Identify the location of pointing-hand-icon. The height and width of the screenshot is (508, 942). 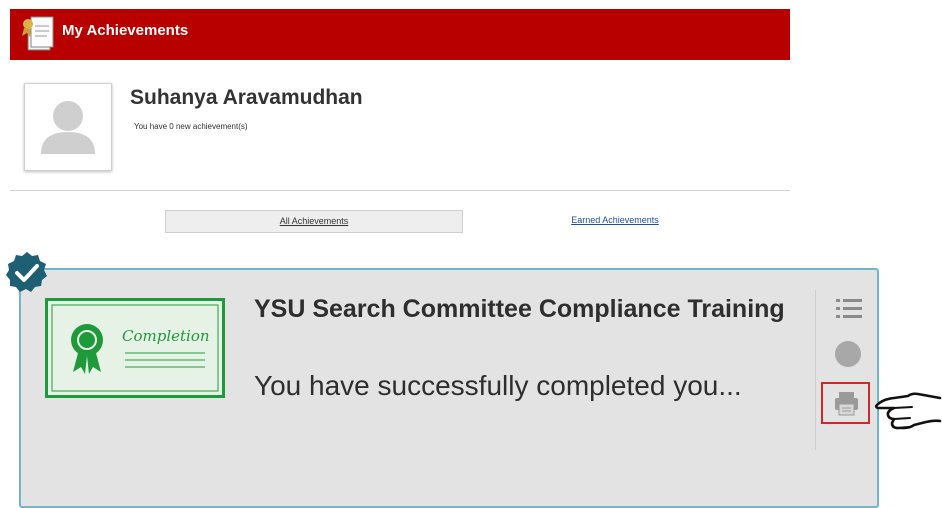
(908, 411).